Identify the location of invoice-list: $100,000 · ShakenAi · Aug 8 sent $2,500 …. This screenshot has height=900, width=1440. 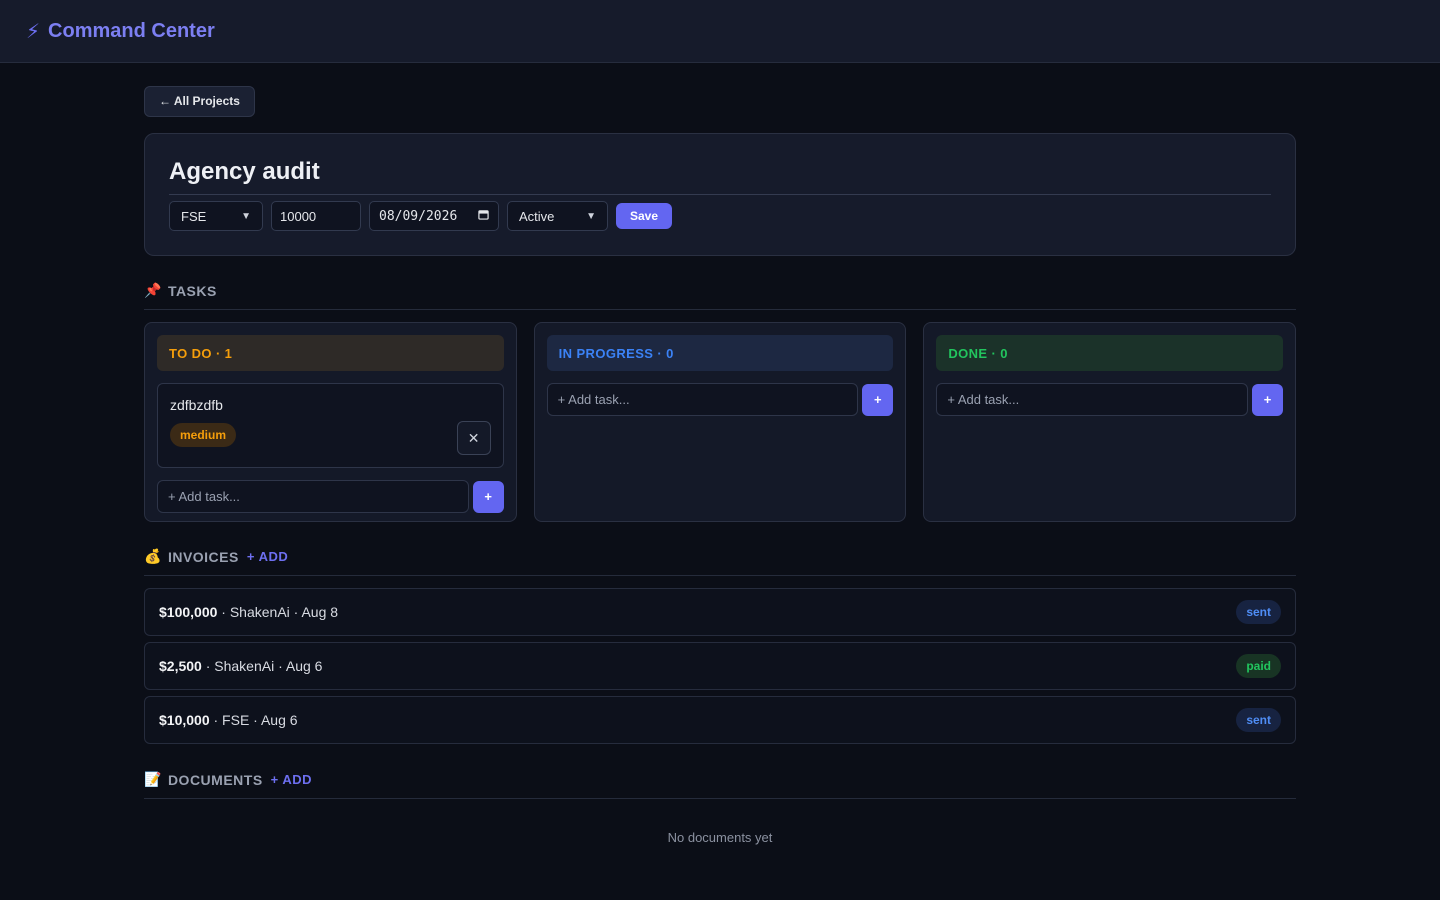
(720, 666).